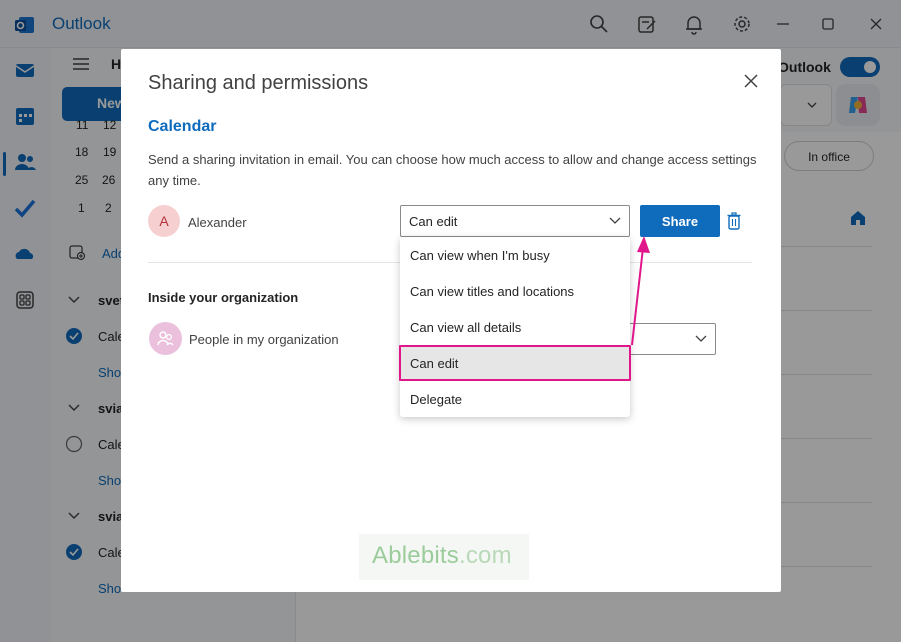  Describe the element at coordinates (515, 221) in the screenshot. I see `permission-select: Can edit` at that location.